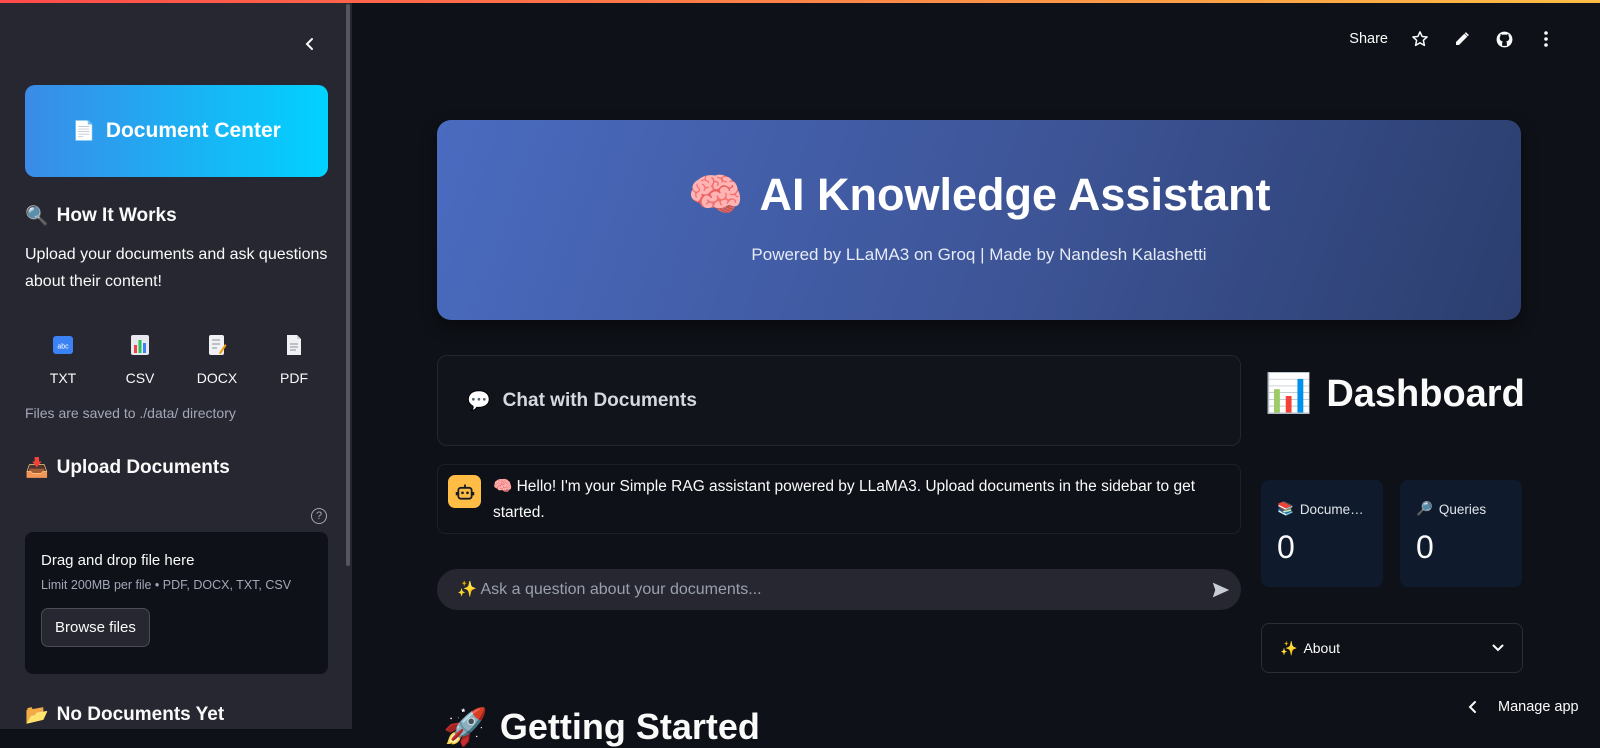  What do you see at coordinates (1461, 533) in the screenshot?
I see `metric-queries: 🔎 Queries 0` at bounding box center [1461, 533].